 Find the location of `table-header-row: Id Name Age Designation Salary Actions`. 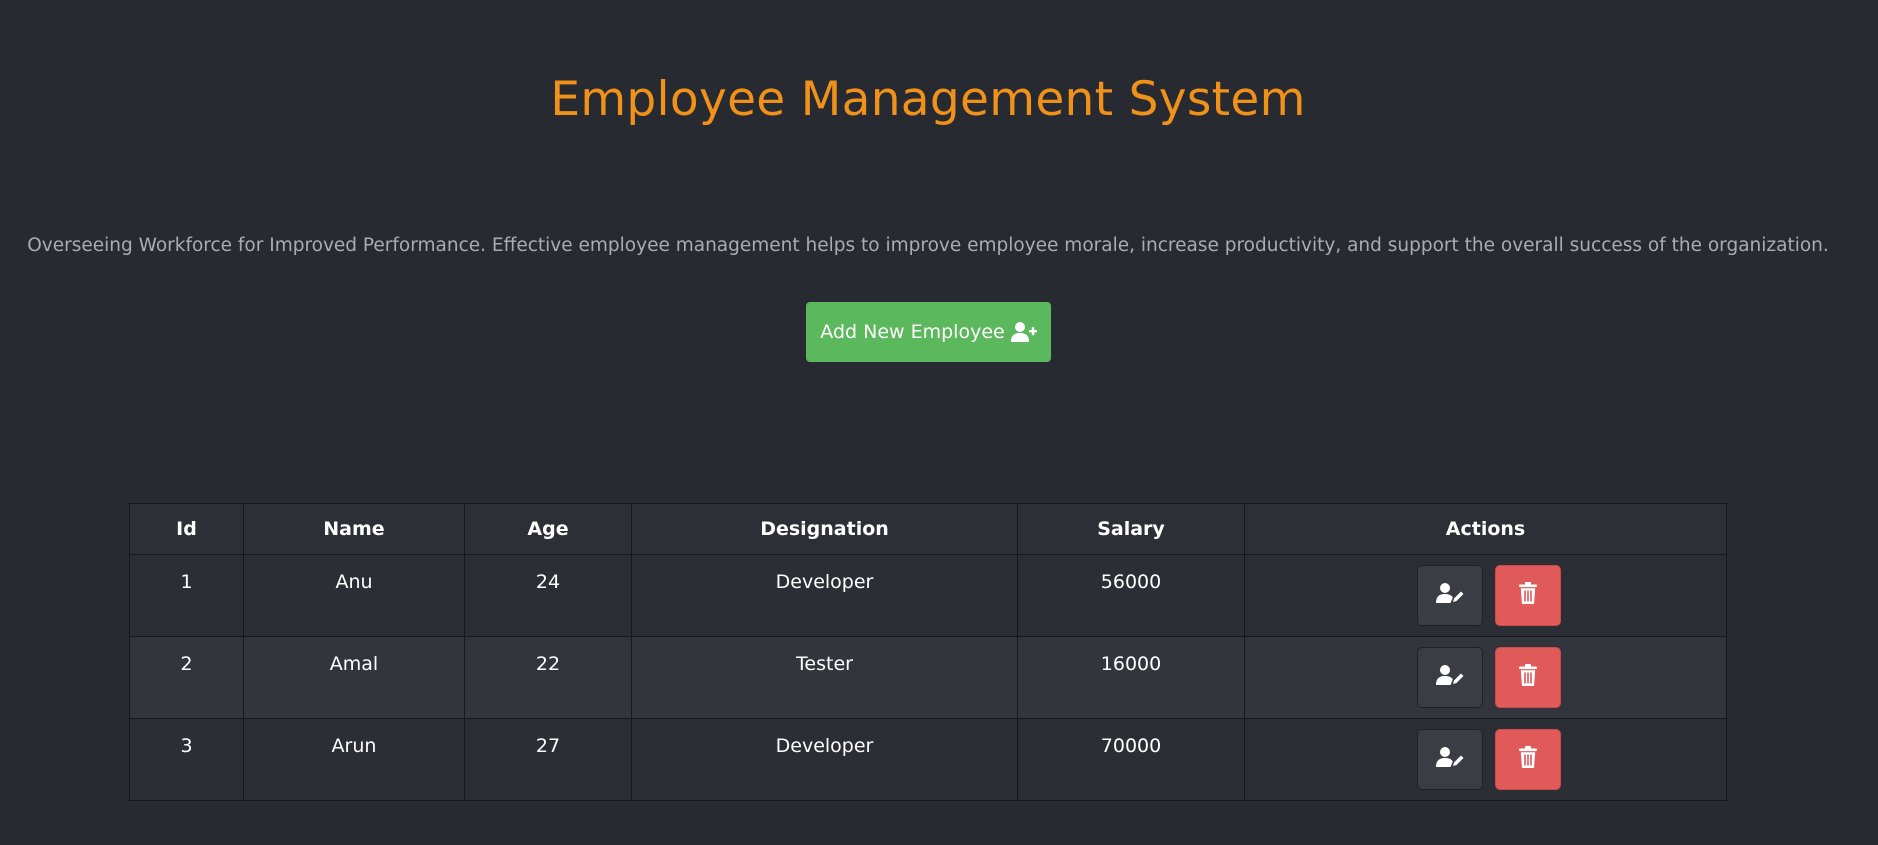

table-header-row: Id Name Age Designation Salary Actions is located at coordinates (928, 529).